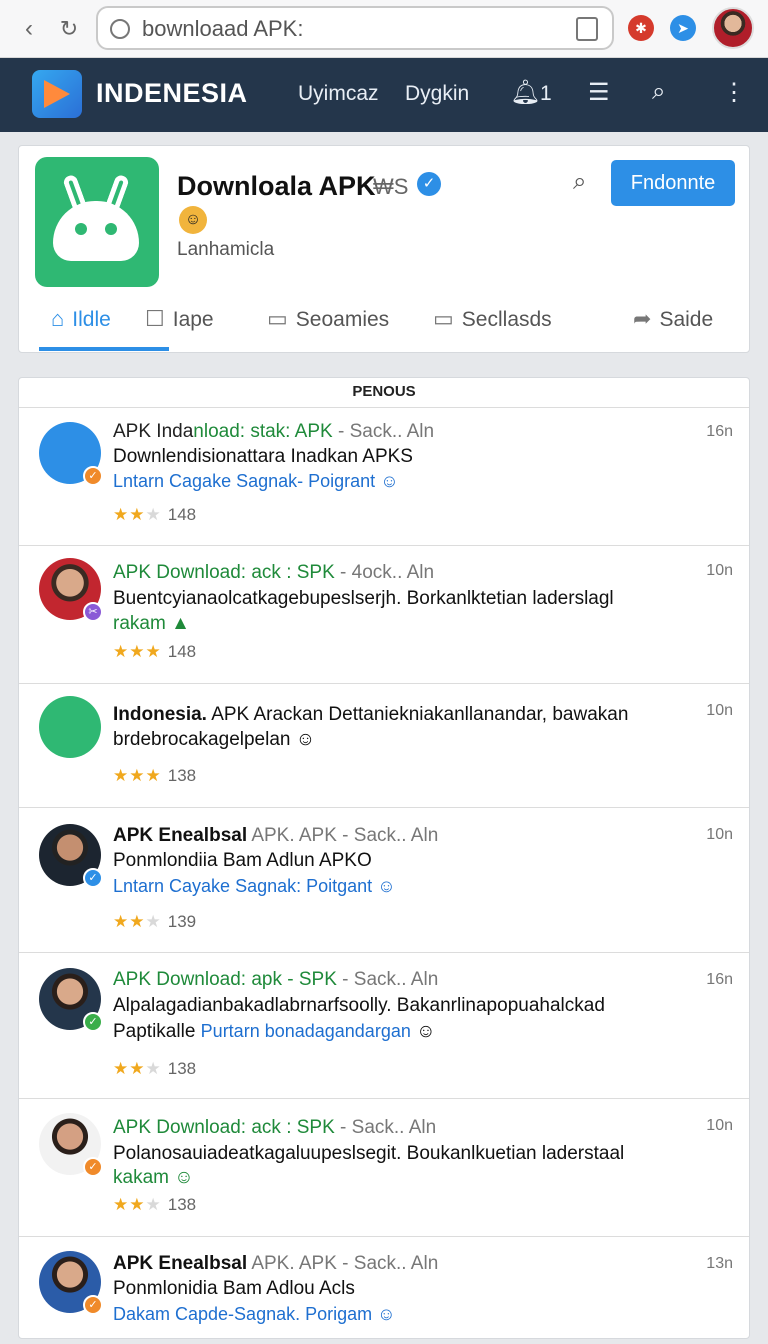  Describe the element at coordinates (579, 182) in the screenshot. I see `profile-search-icon: ⌕` at that location.